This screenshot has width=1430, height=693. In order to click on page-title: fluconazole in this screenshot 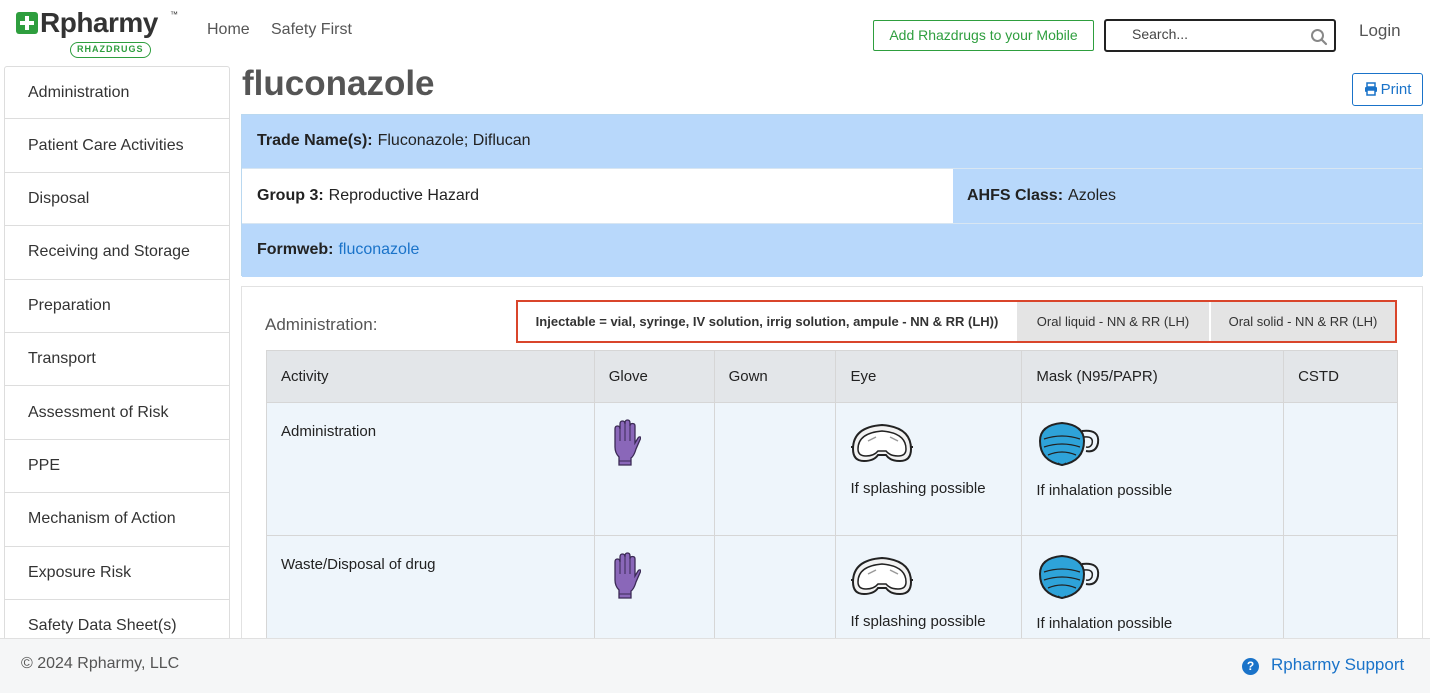, I will do `click(338, 83)`.